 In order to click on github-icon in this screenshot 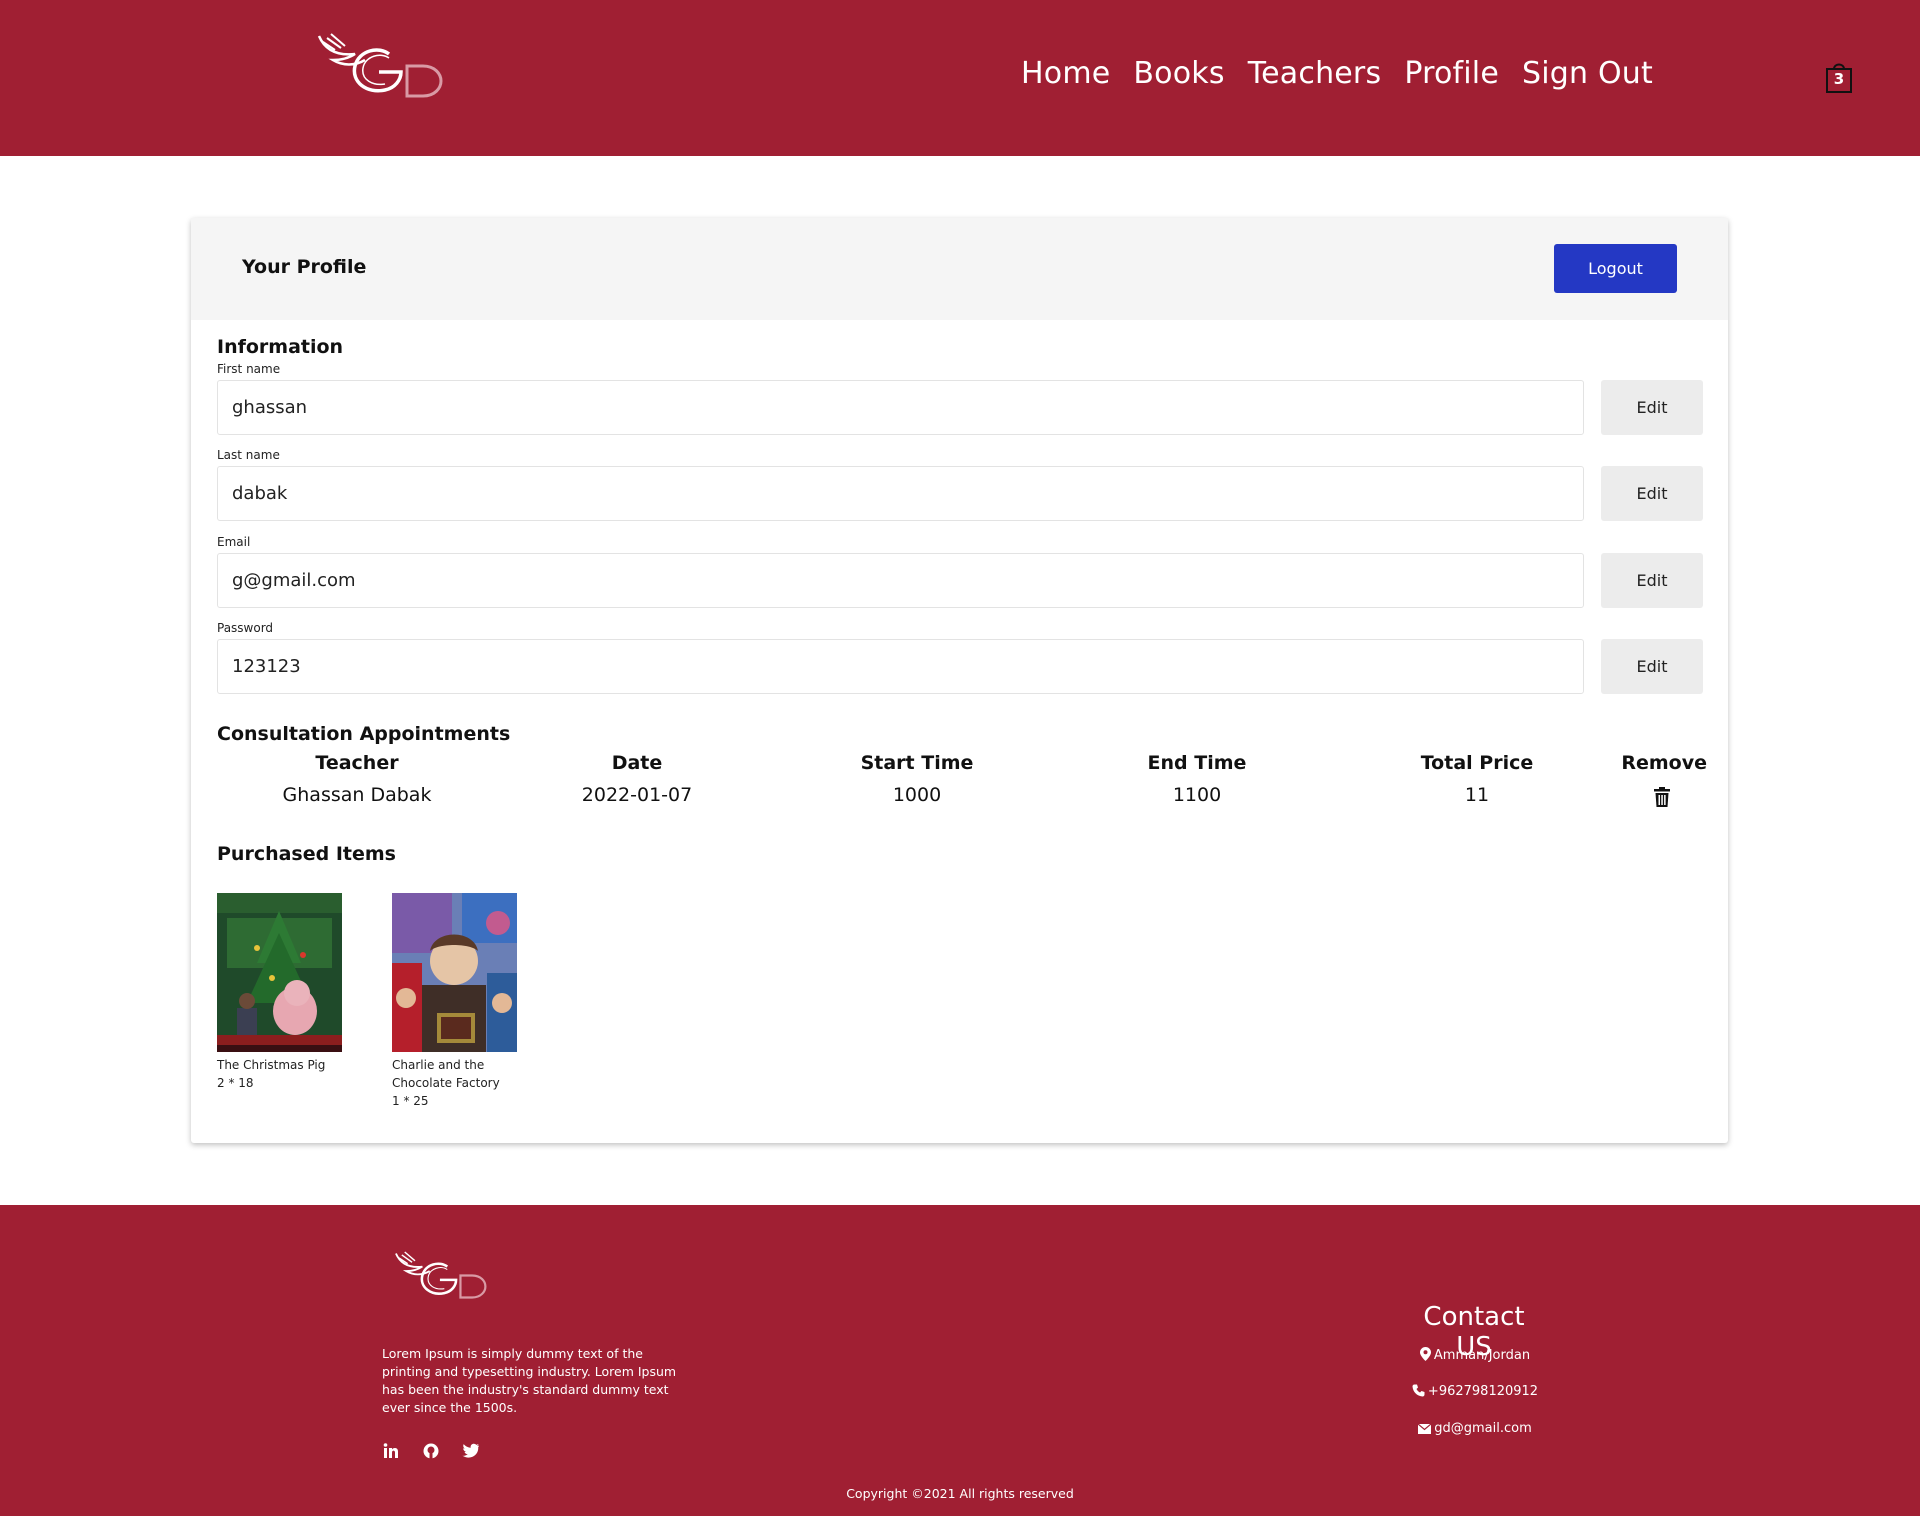, I will do `click(431, 1451)`.